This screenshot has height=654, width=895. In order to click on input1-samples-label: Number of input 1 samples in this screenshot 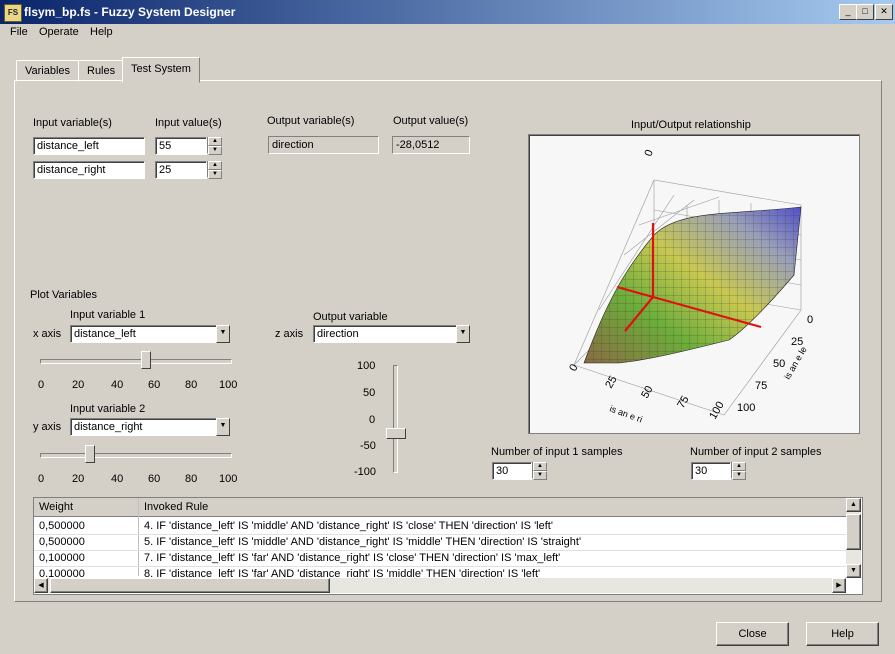, I will do `click(557, 452)`.